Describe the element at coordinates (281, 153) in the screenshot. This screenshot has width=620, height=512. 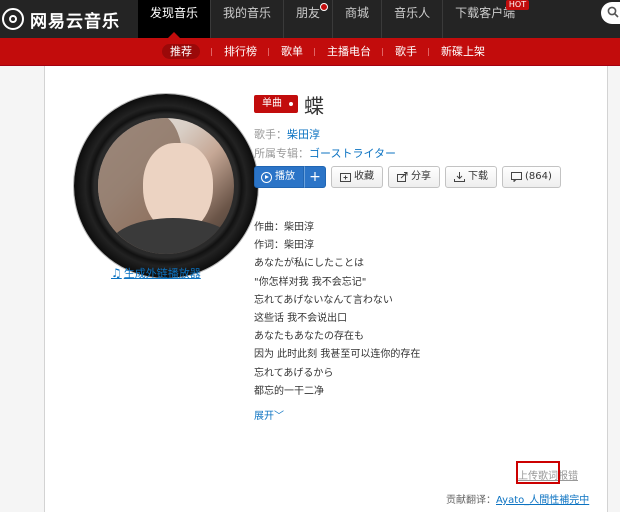
I see `album-label: 所属专辑：` at that location.